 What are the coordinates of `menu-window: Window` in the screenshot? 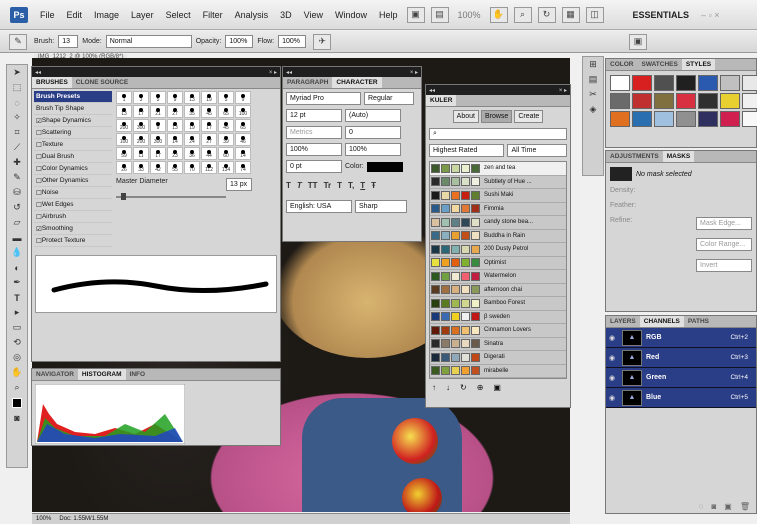 It's located at (351, 15).